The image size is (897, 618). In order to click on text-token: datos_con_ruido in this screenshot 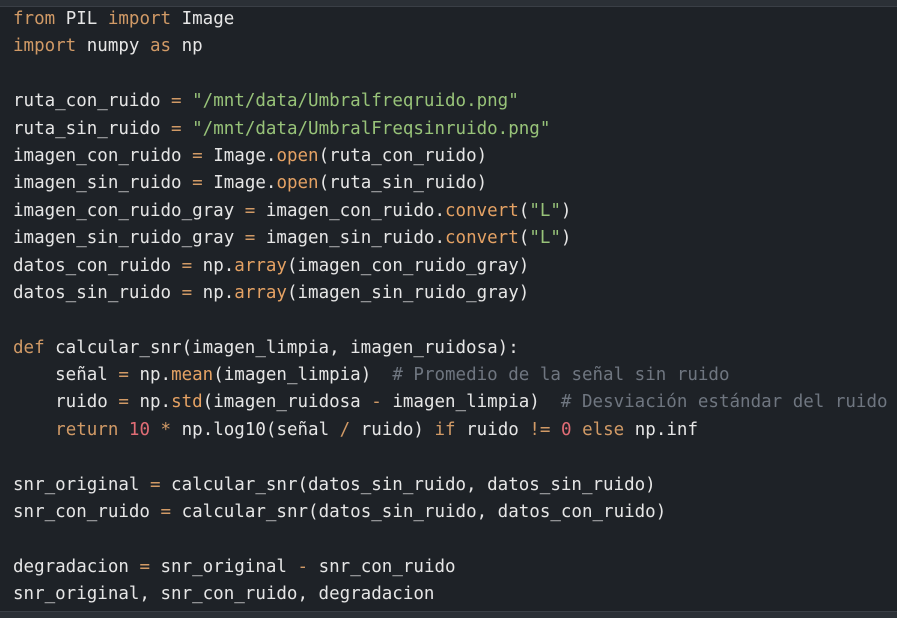, I will do `click(97, 265)`.